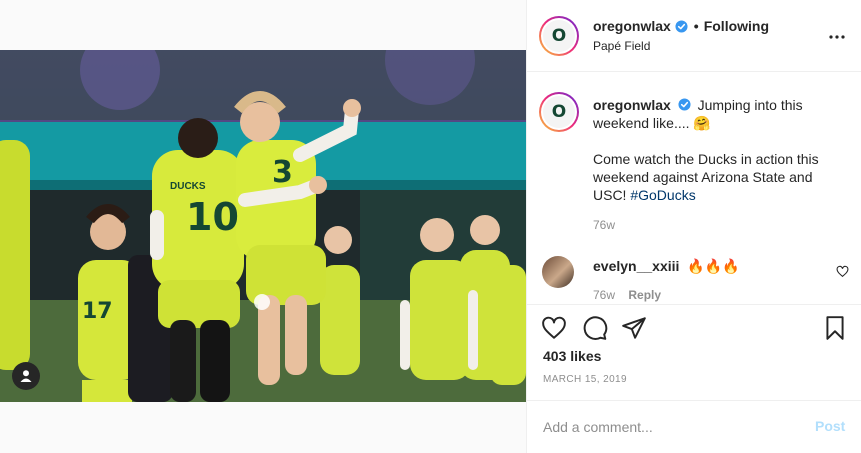 The height and width of the screenshot is (453, 861). What do you see at coordinates (694, 352) in the screenshot?
I see `post-actions: 403 likes MARCH 15, 2019` at bounding box center [694, 352].